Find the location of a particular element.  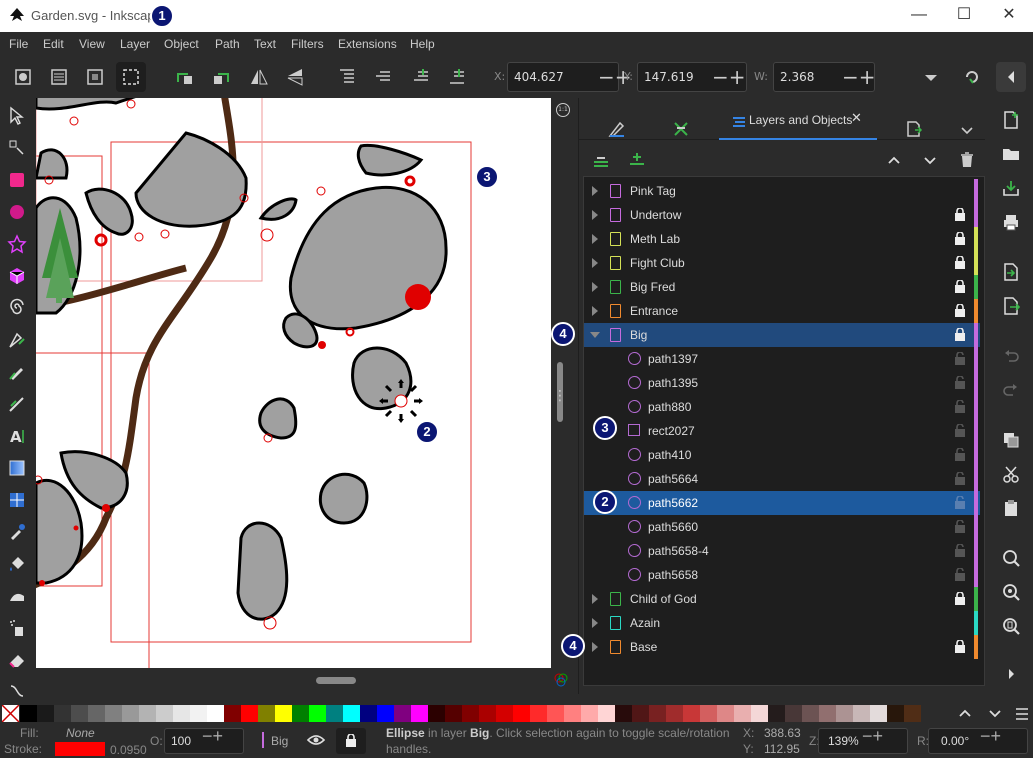

maximize-icon: ☐ is located at coordinates (964, 15).